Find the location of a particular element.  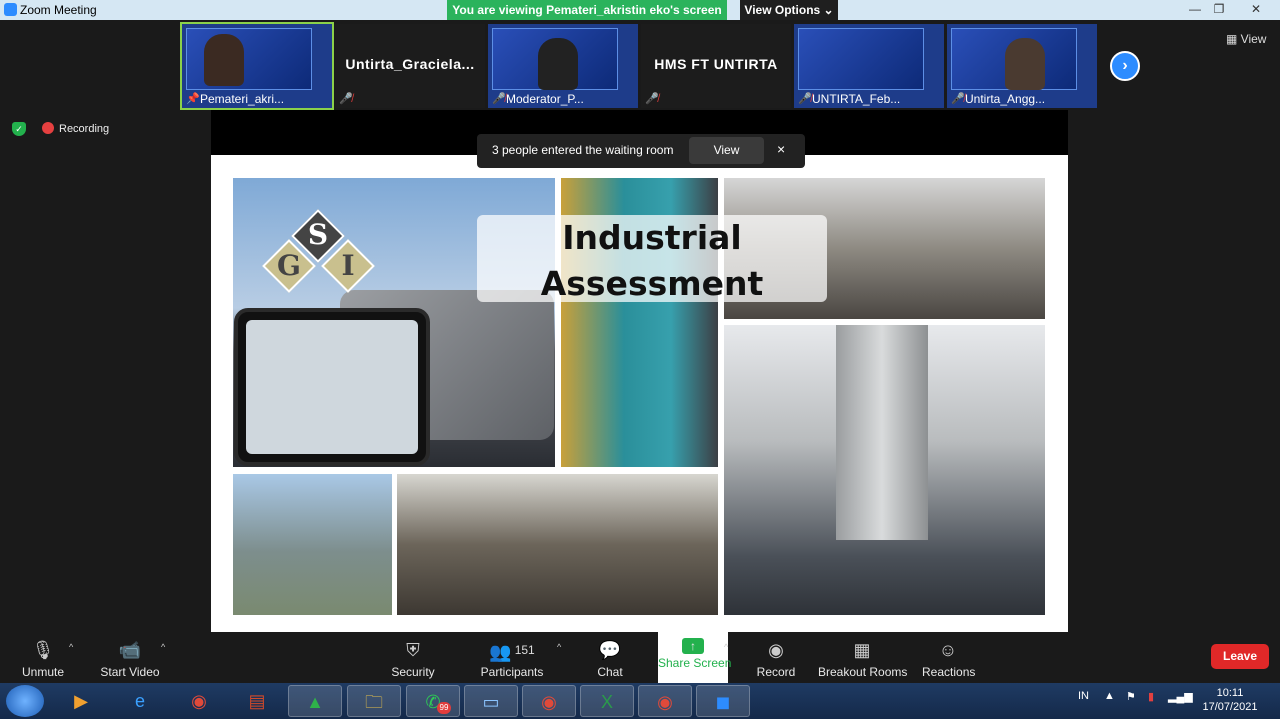

security-label: Security is located at coordinates (413, 672).